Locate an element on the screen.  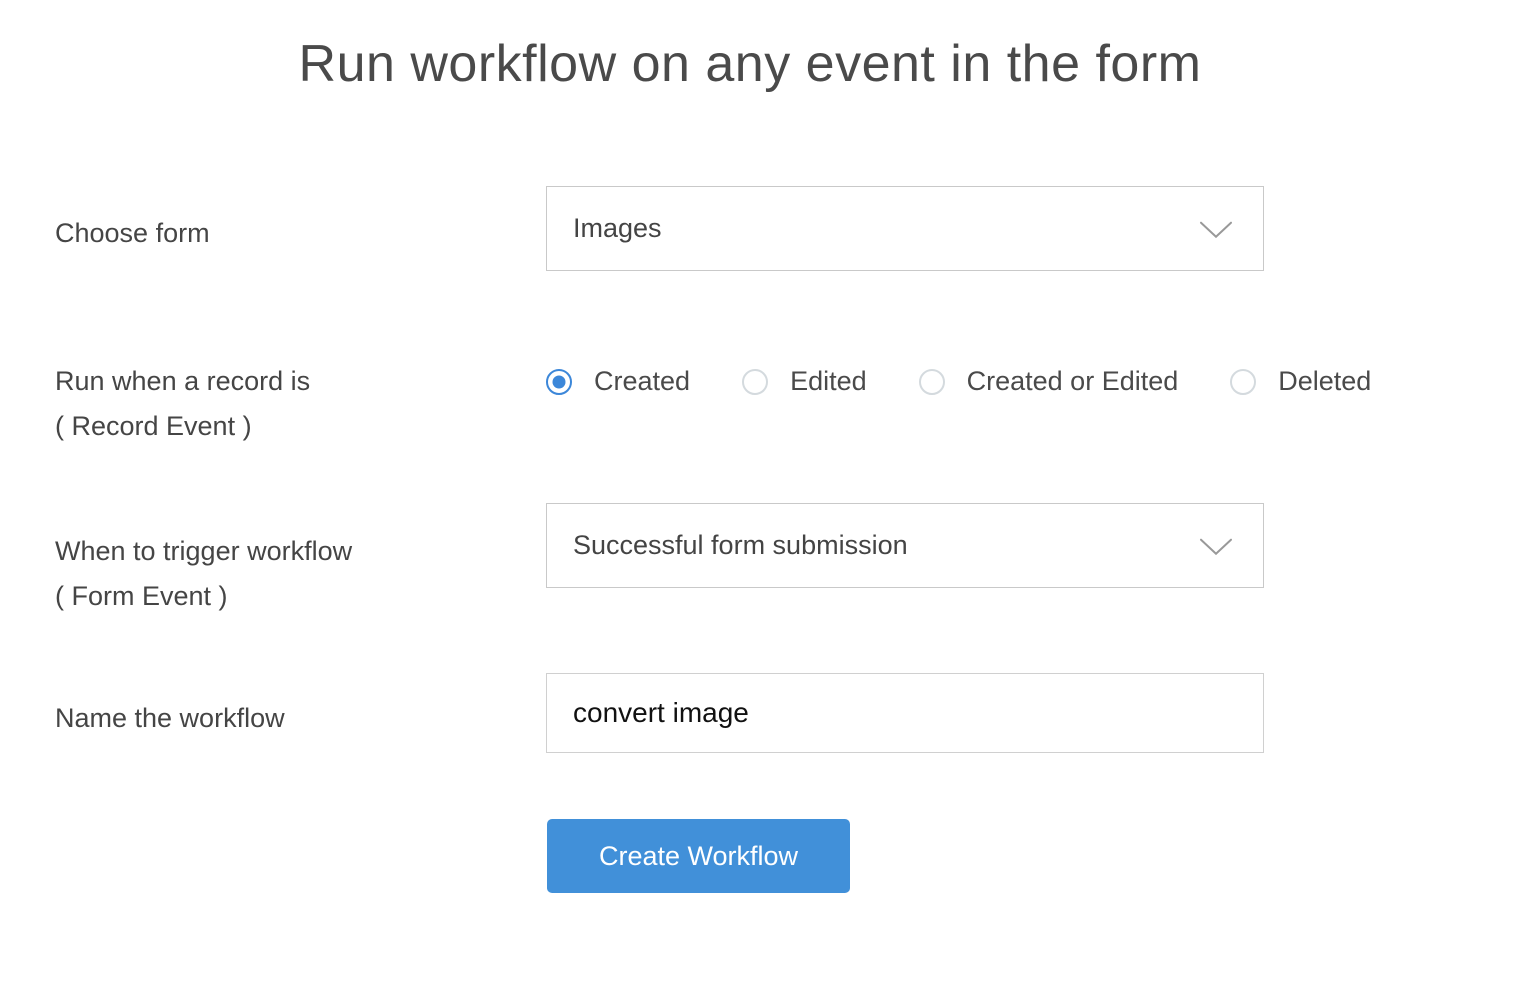
form-event-select: Successful form submission is located at coordinates (905, 545).